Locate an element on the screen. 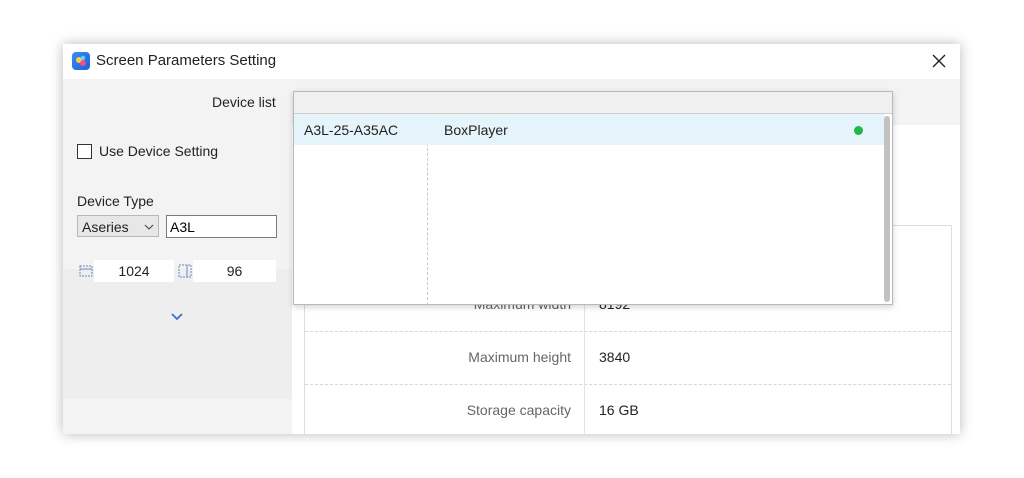  expand-button is located at coordinates (177, 316).